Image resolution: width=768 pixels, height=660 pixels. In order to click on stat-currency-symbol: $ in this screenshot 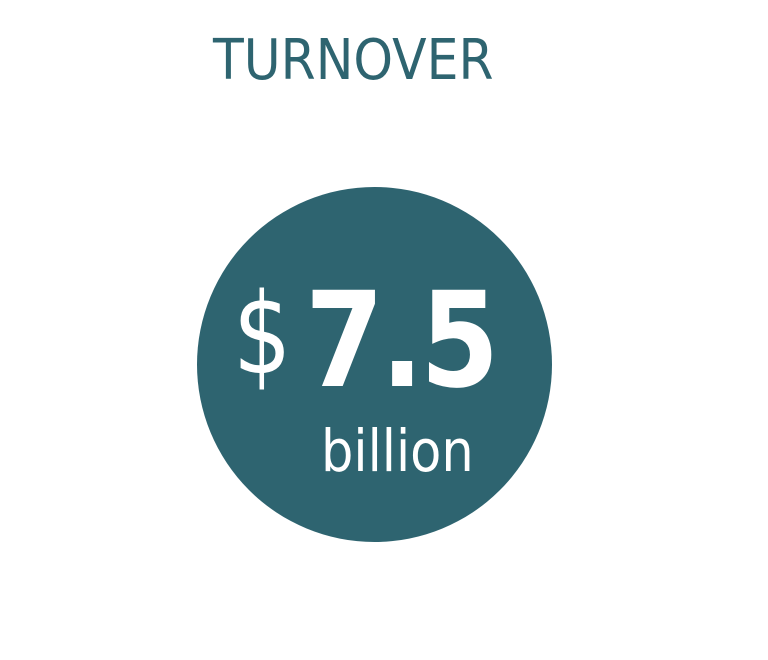, I will do `click(262, 335)`.